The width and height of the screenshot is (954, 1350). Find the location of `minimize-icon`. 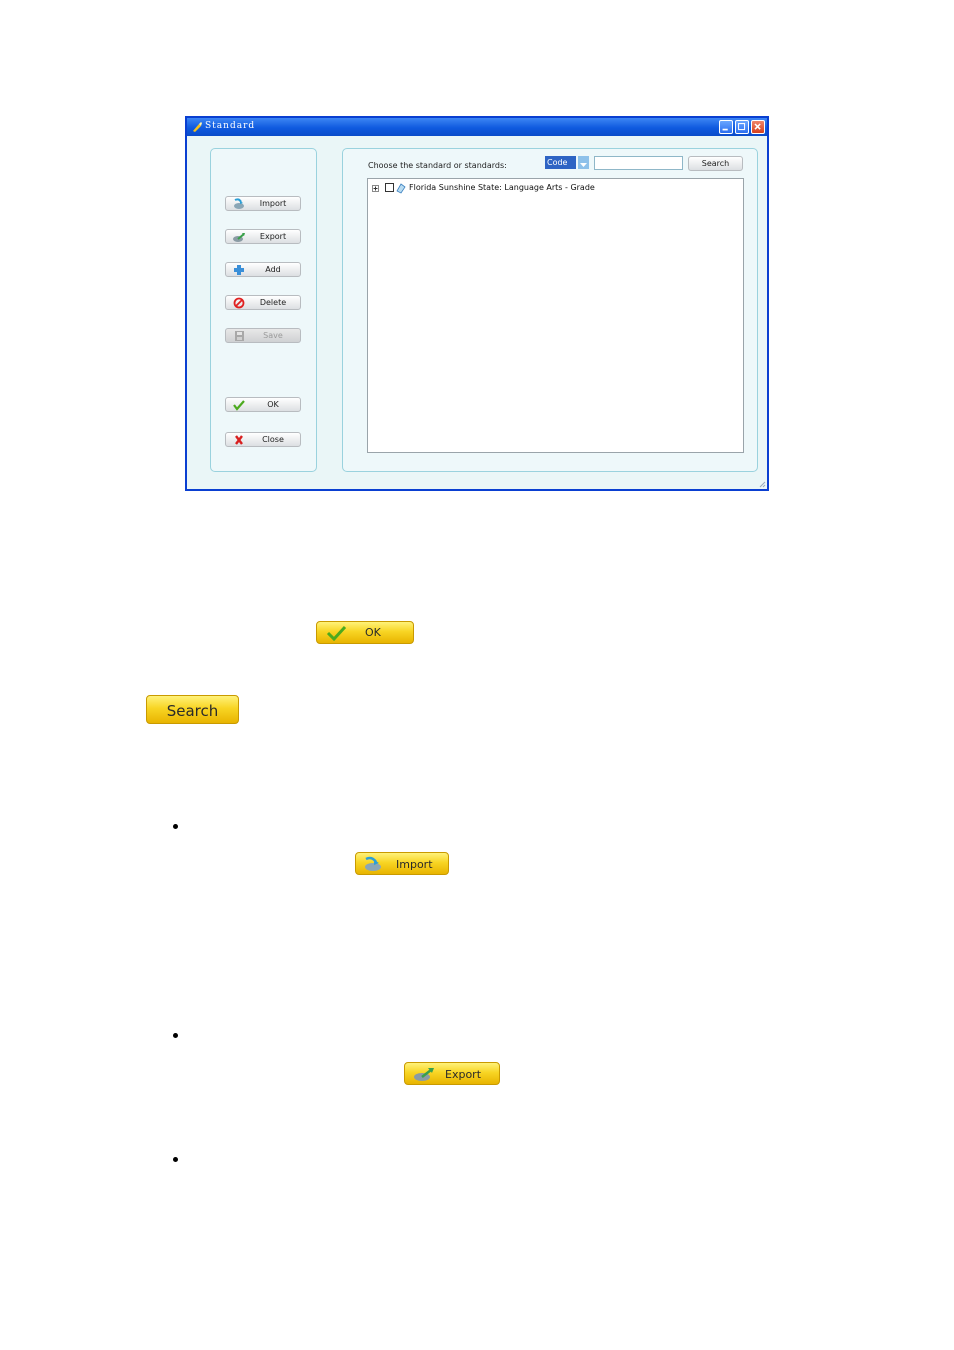

minimize-icon is located at coordinates (725, 129).